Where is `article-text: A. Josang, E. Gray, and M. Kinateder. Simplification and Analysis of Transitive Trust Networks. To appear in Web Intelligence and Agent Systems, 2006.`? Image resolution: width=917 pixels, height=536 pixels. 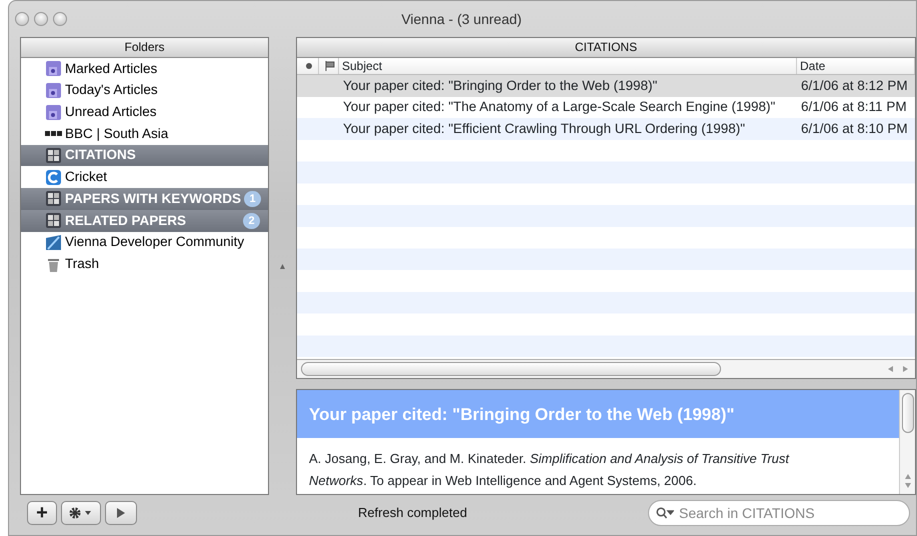
article-text: A. Josang, E. Gray, and M. Kinateder. Simplification and Analysis of Transitive Trust Networks. To appear in Web Intelligence and Agent Systems, 2006. is located at coordinates (549, 470).